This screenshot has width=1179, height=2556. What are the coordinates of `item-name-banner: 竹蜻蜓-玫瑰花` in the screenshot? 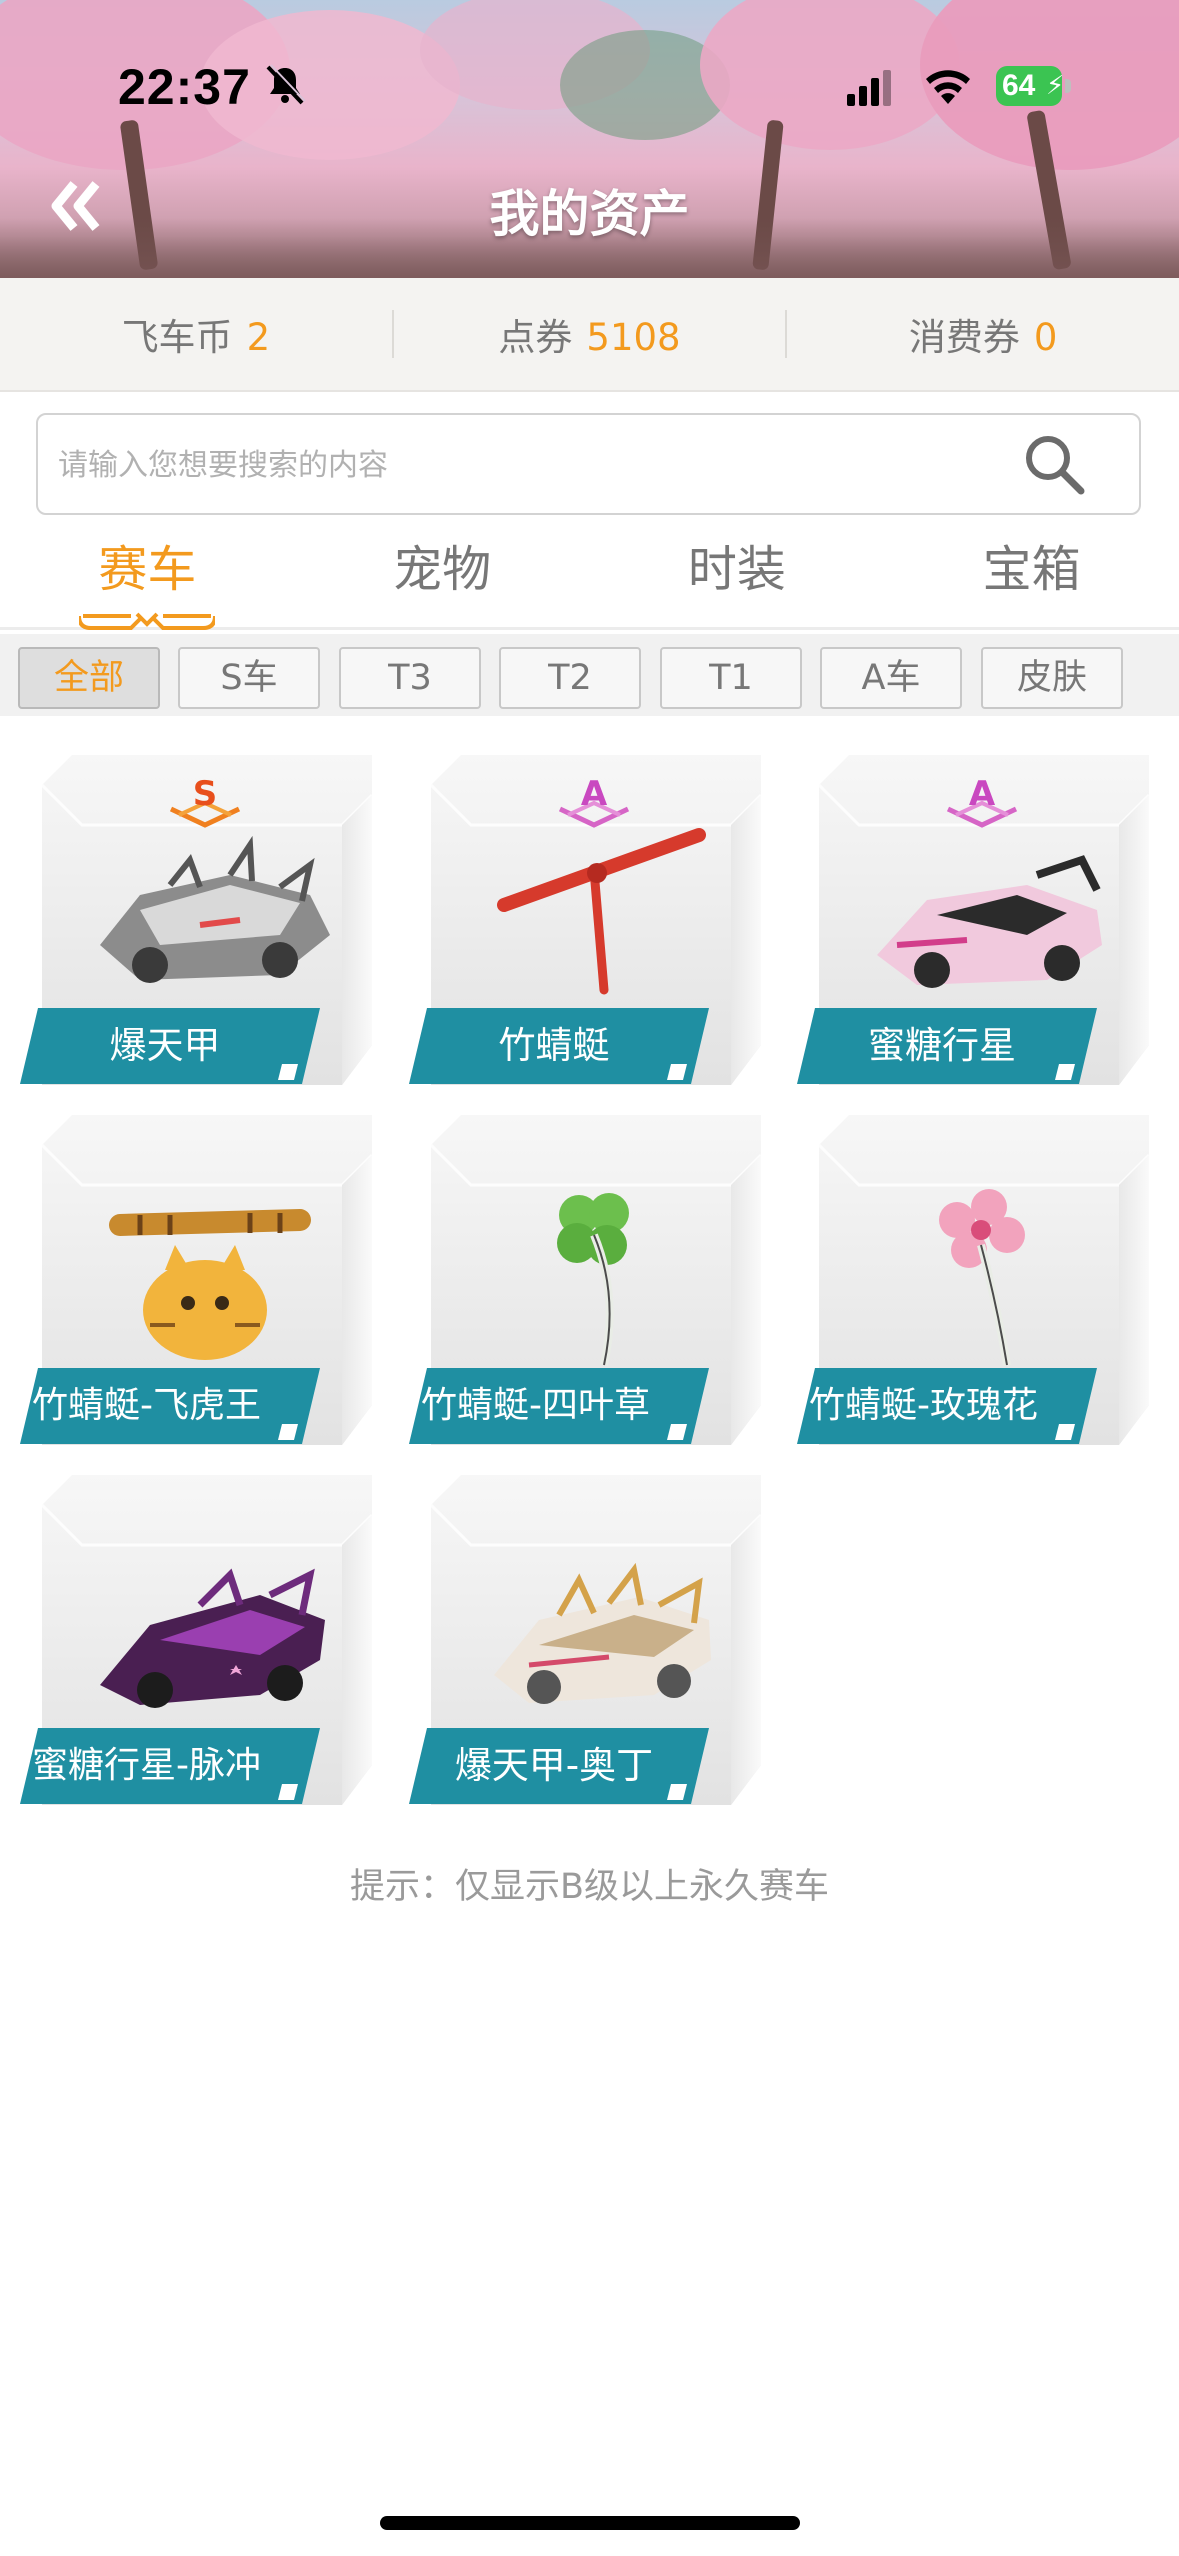 It's located at (947, 1406).